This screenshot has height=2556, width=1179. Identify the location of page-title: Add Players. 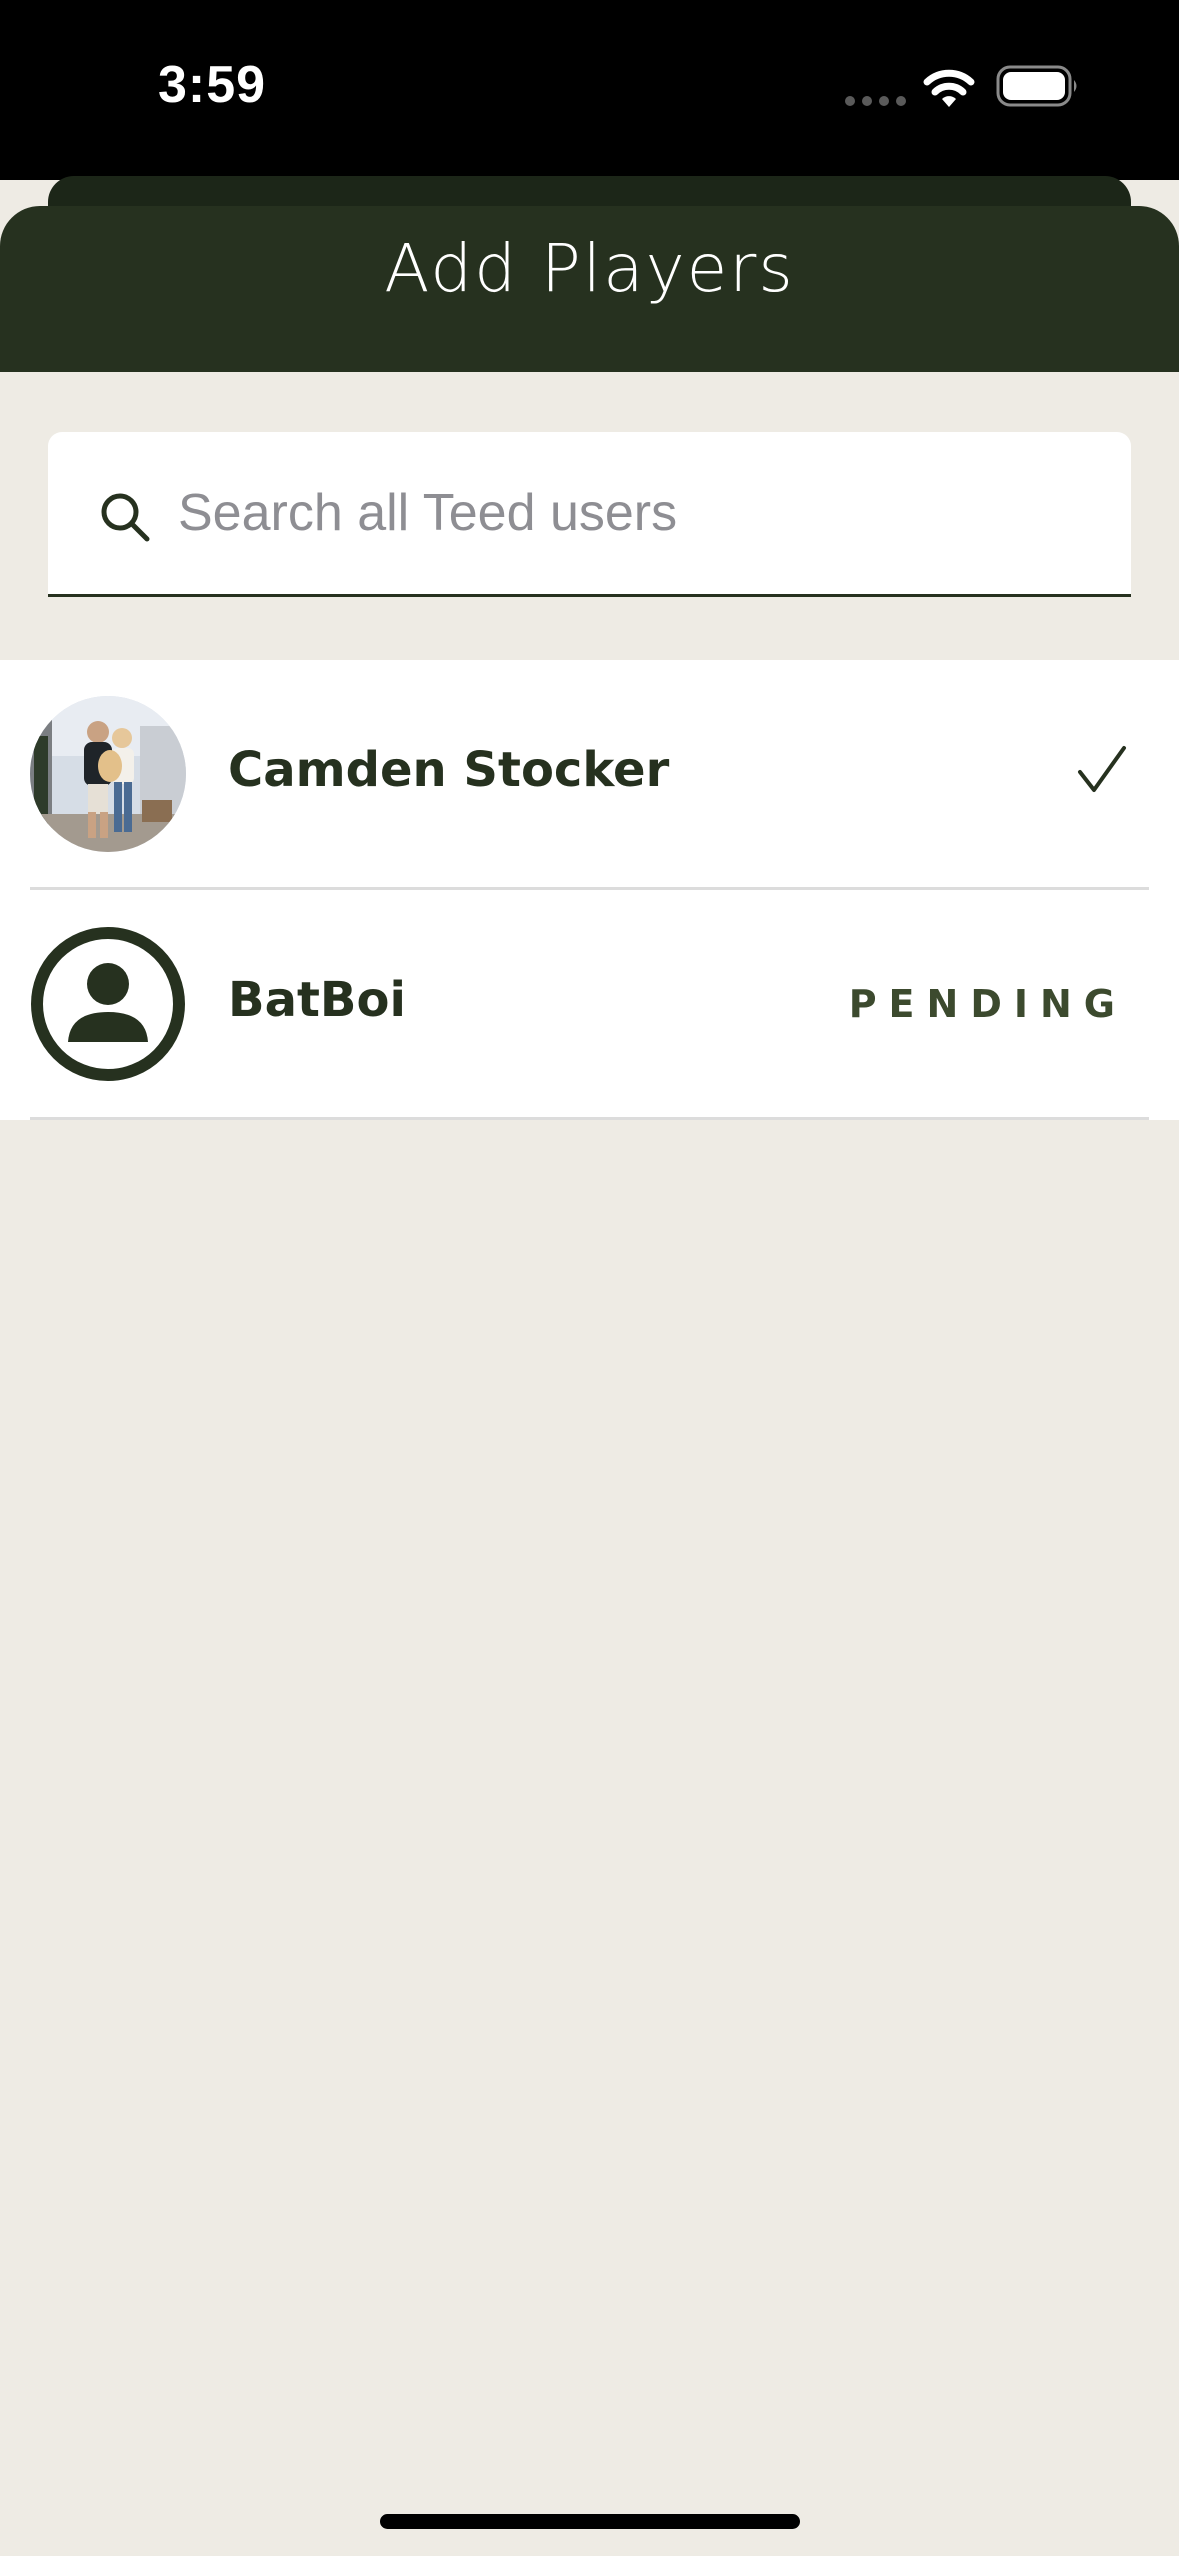
(589, 268).